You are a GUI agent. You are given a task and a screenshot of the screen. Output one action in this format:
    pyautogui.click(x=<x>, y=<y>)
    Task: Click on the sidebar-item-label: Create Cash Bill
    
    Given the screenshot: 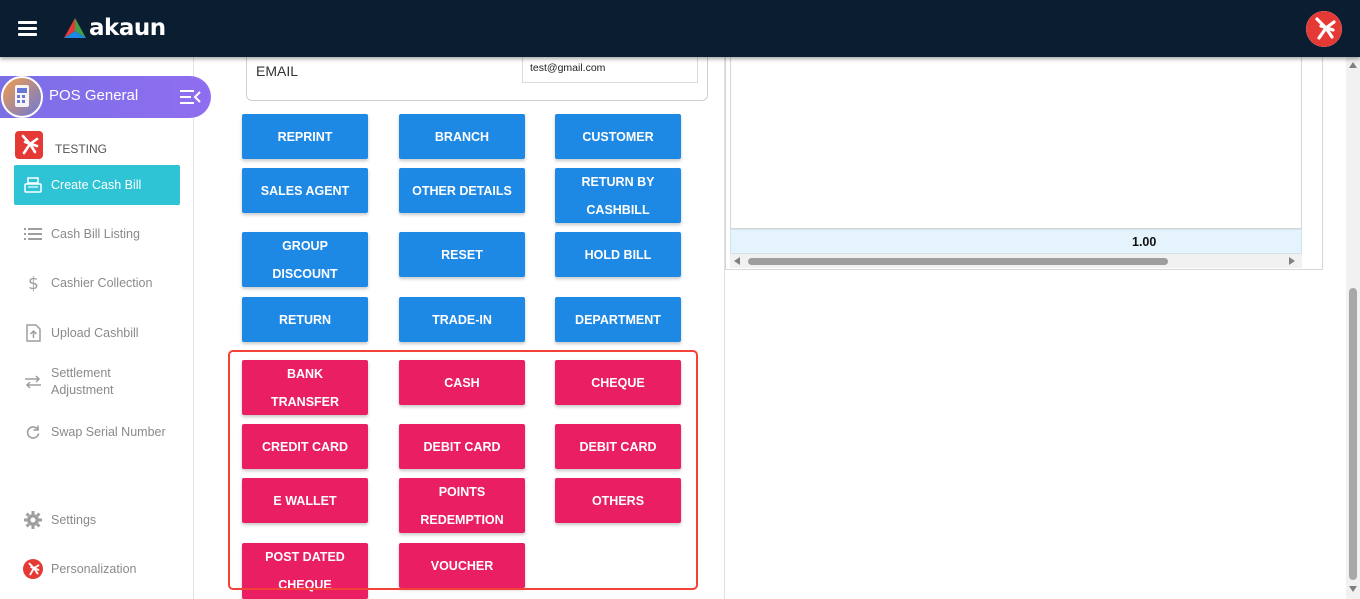 What is the action you would take?
    pyautogui.click(x=96, y=184)
    